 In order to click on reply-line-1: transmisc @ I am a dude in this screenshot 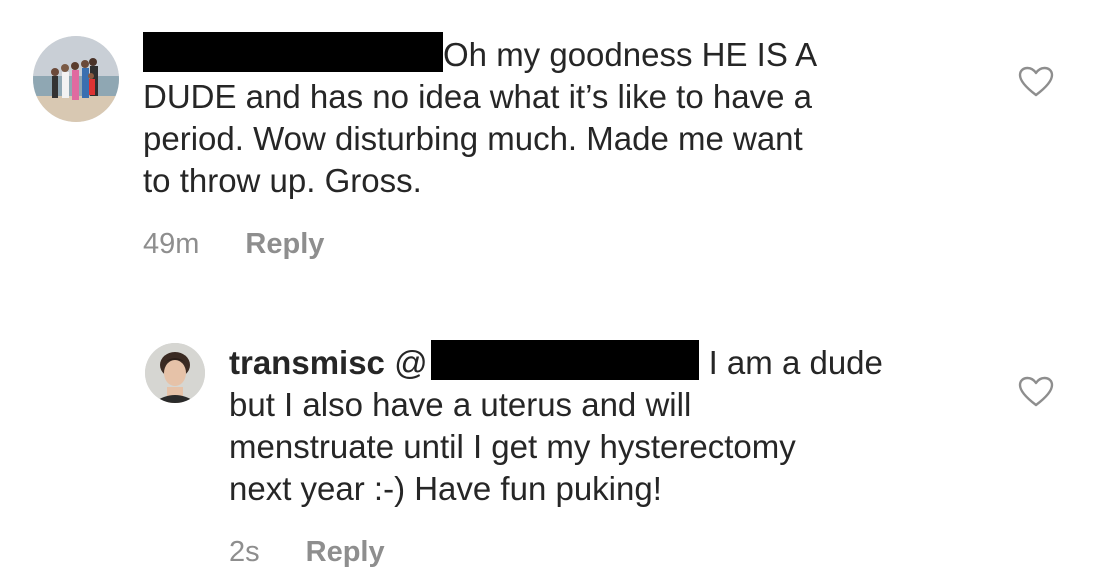, I will do `click(609, 362)`.